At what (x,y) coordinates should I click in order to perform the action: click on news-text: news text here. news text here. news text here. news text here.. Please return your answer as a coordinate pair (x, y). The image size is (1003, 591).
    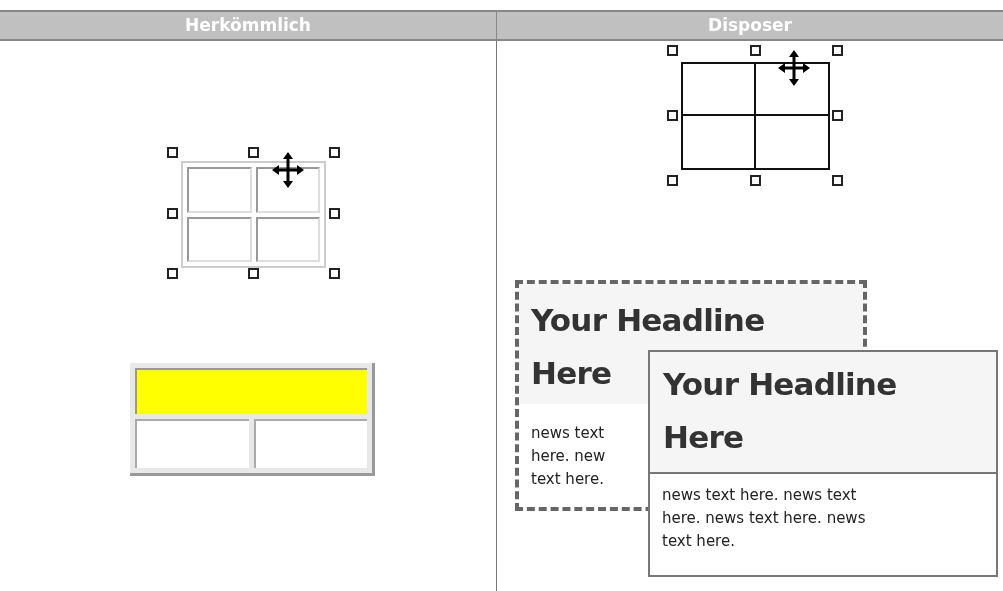
    Looking at the image, I should click on (764, 518).